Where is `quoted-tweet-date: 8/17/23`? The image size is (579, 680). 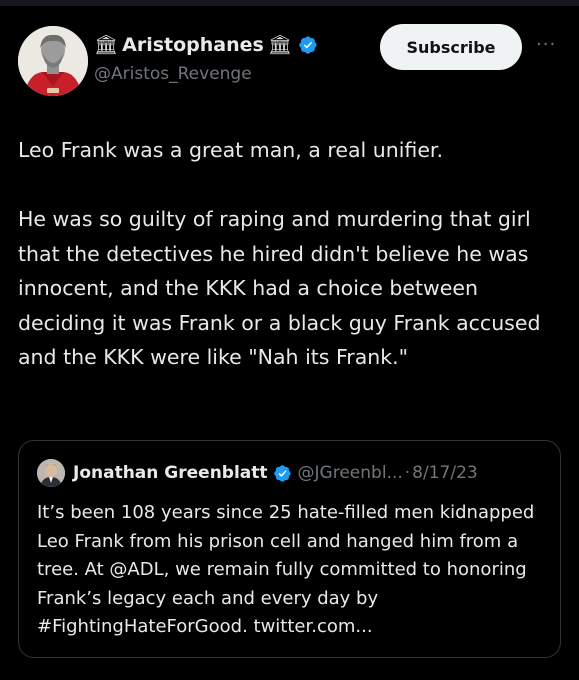
quoted-tweet-date: 8/17/23 is located at coordinates (445, 473).